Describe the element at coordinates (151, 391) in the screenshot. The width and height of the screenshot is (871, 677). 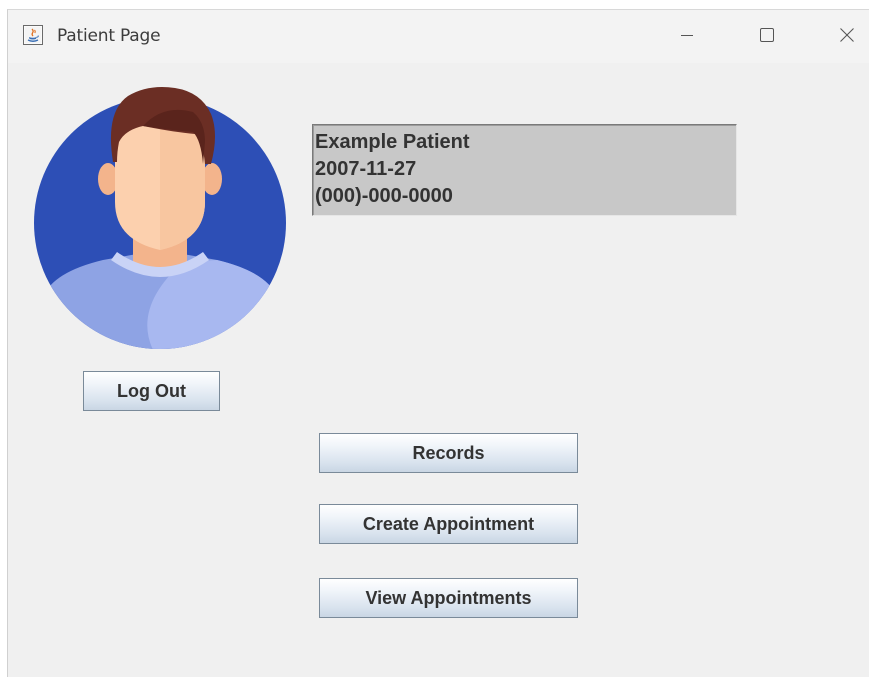
I see `log-out-button: Log Out` at that location.